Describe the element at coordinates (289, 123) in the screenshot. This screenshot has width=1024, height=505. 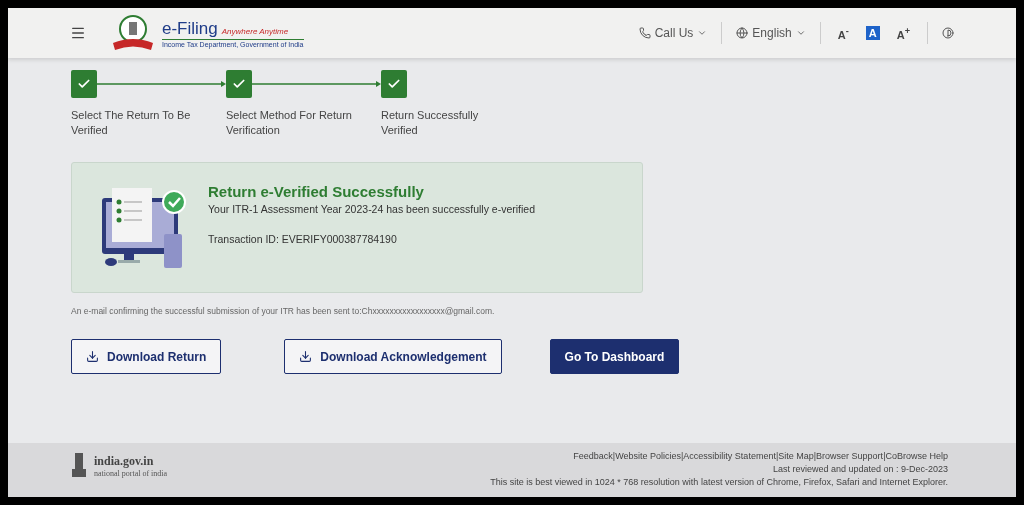
I see `step-label: Select Method For Return Verification` at that location.